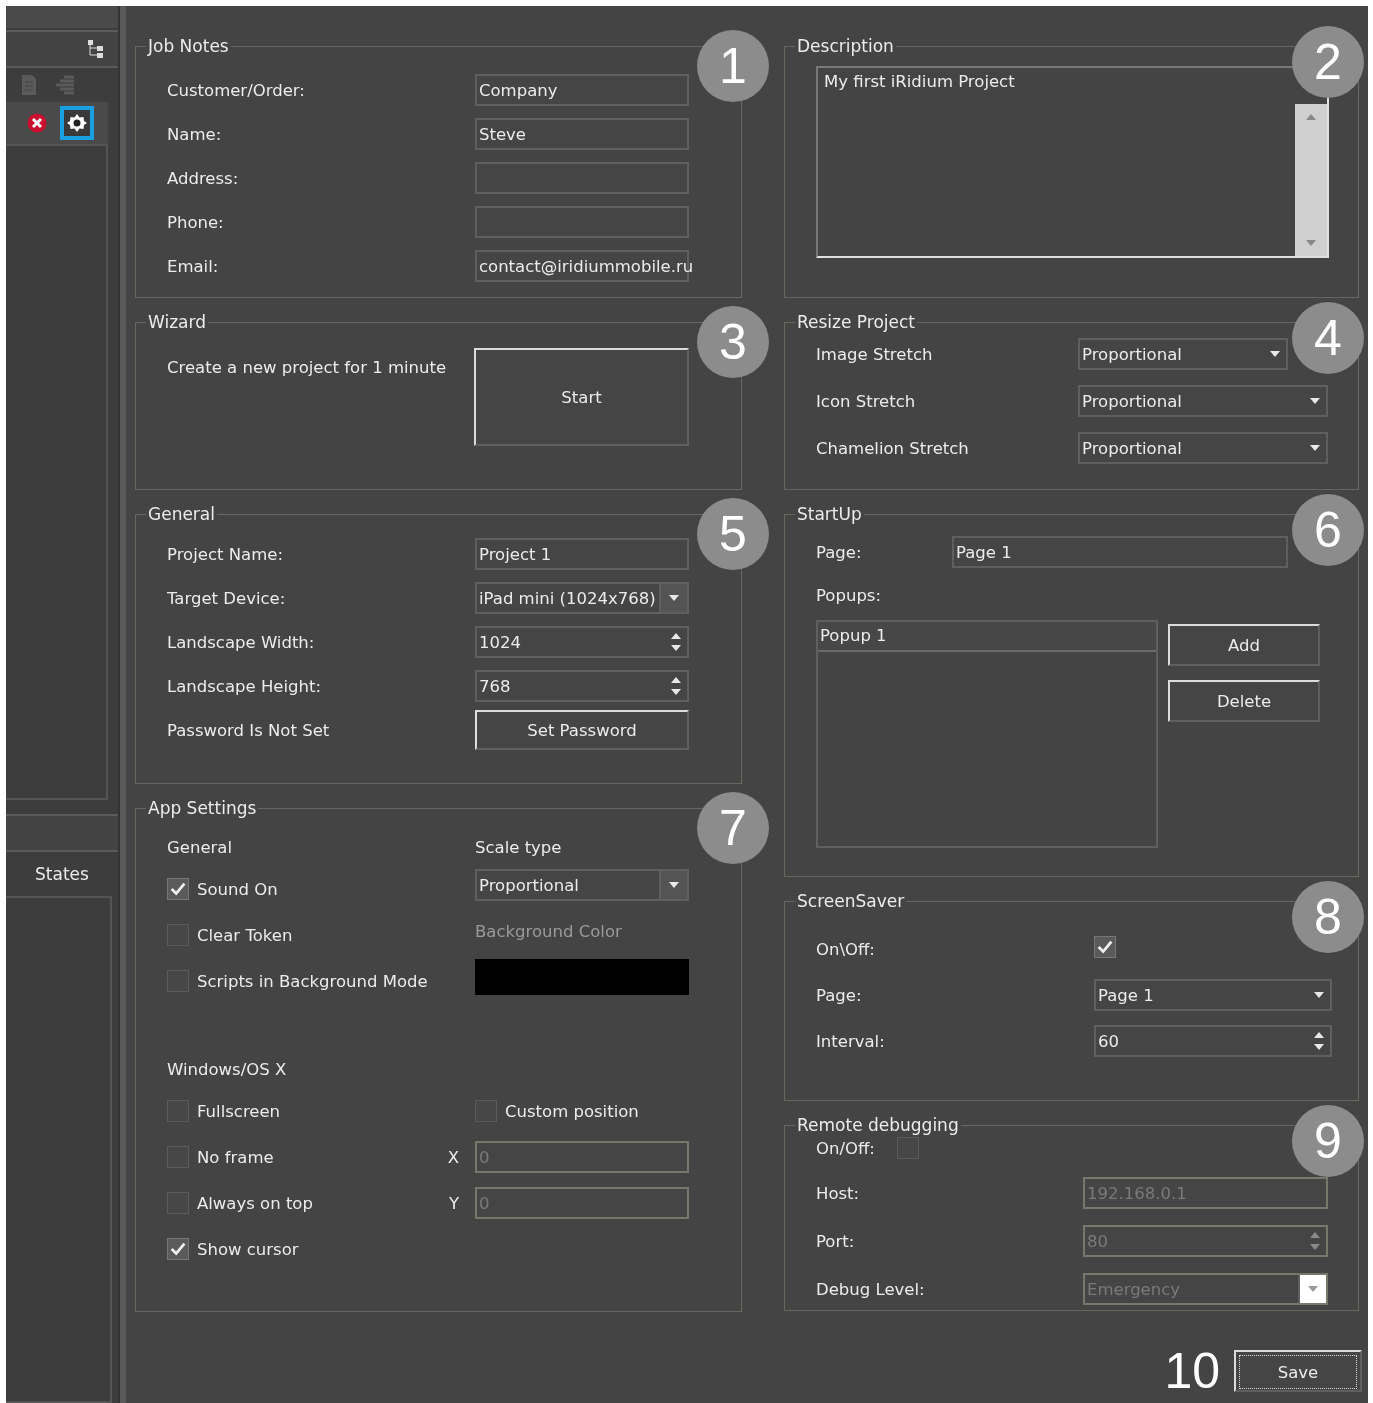 This screenshot has height=1403, width=1373. I want to click on field-label: Phone:, so click(195, 222).